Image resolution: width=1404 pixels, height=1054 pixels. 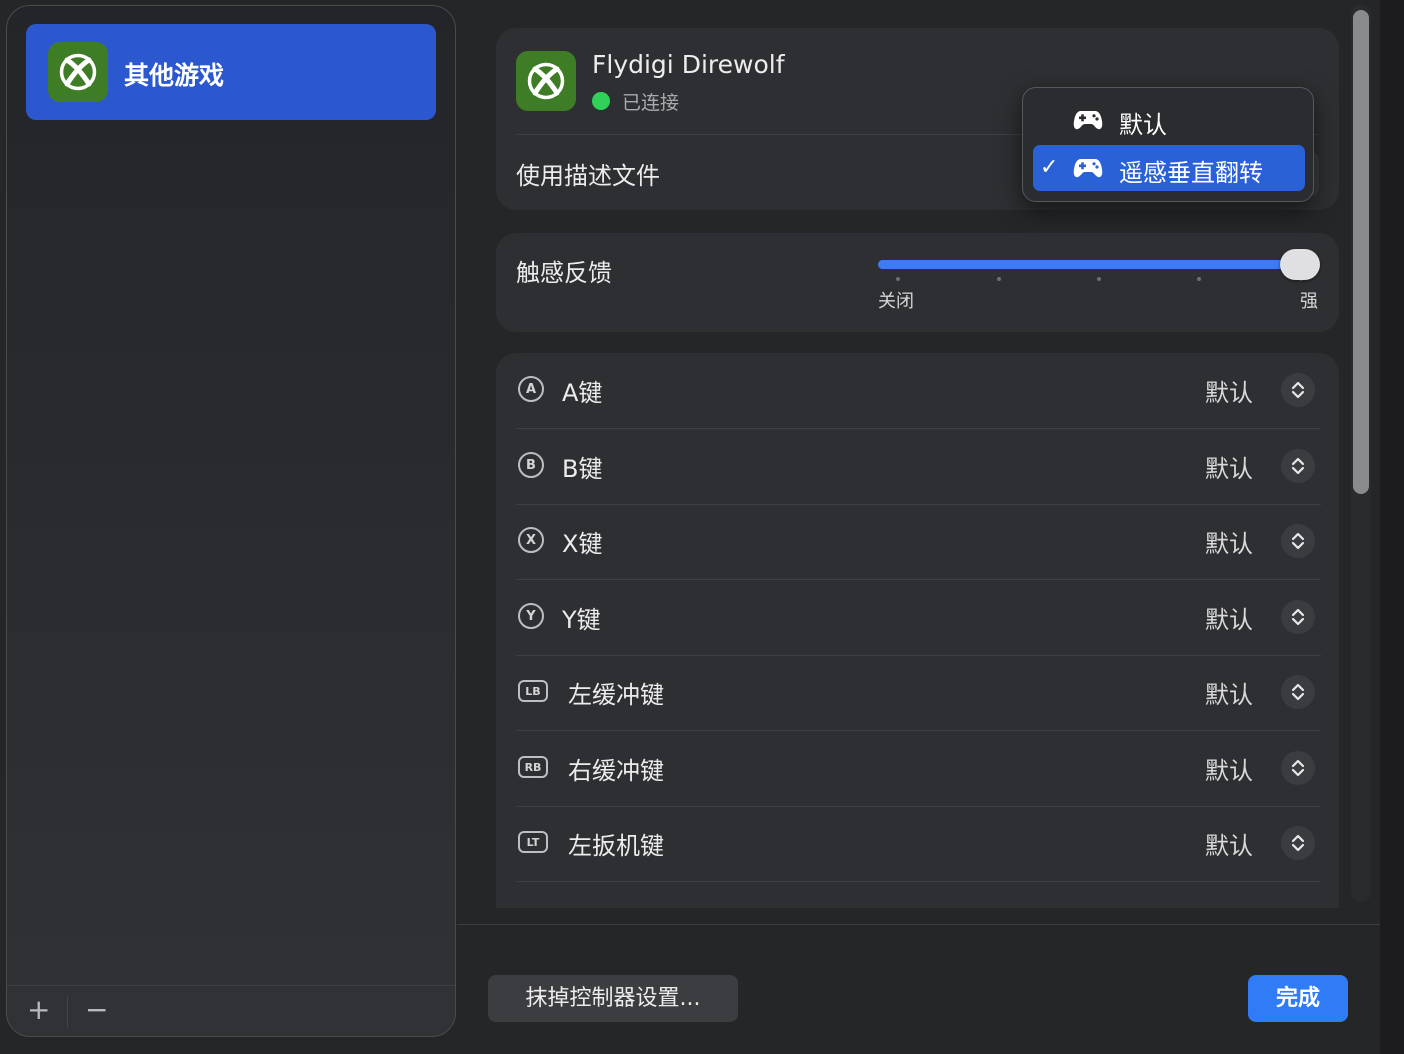 What do you see at coordinates (96, 1010) in the screenshot?
I see `remove-button: −` at bounding box center [96, 1010].